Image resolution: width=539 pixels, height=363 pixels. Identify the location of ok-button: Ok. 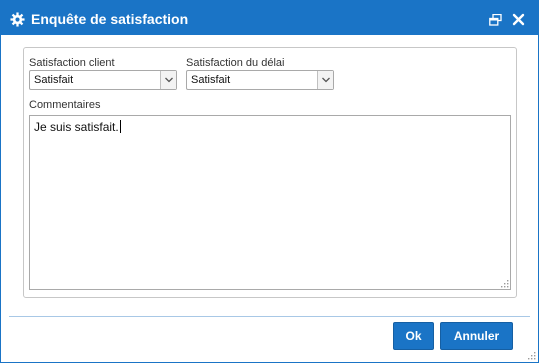
(413, 336).